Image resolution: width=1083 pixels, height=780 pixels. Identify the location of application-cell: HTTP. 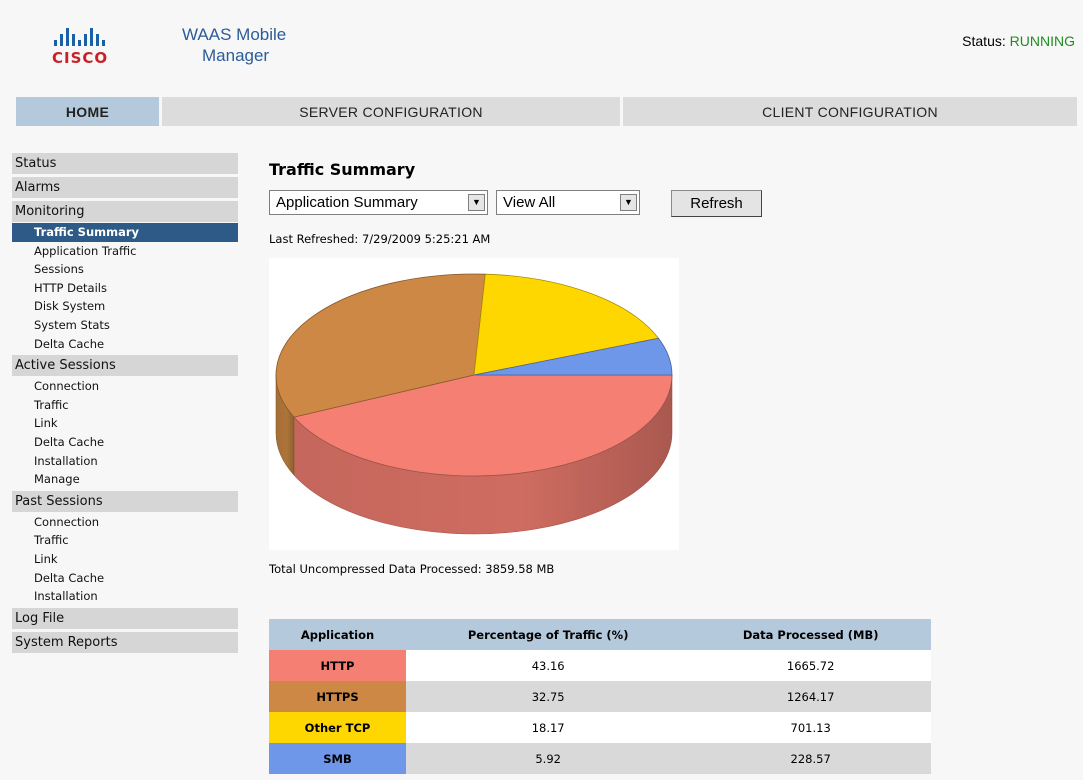
(337, 665).